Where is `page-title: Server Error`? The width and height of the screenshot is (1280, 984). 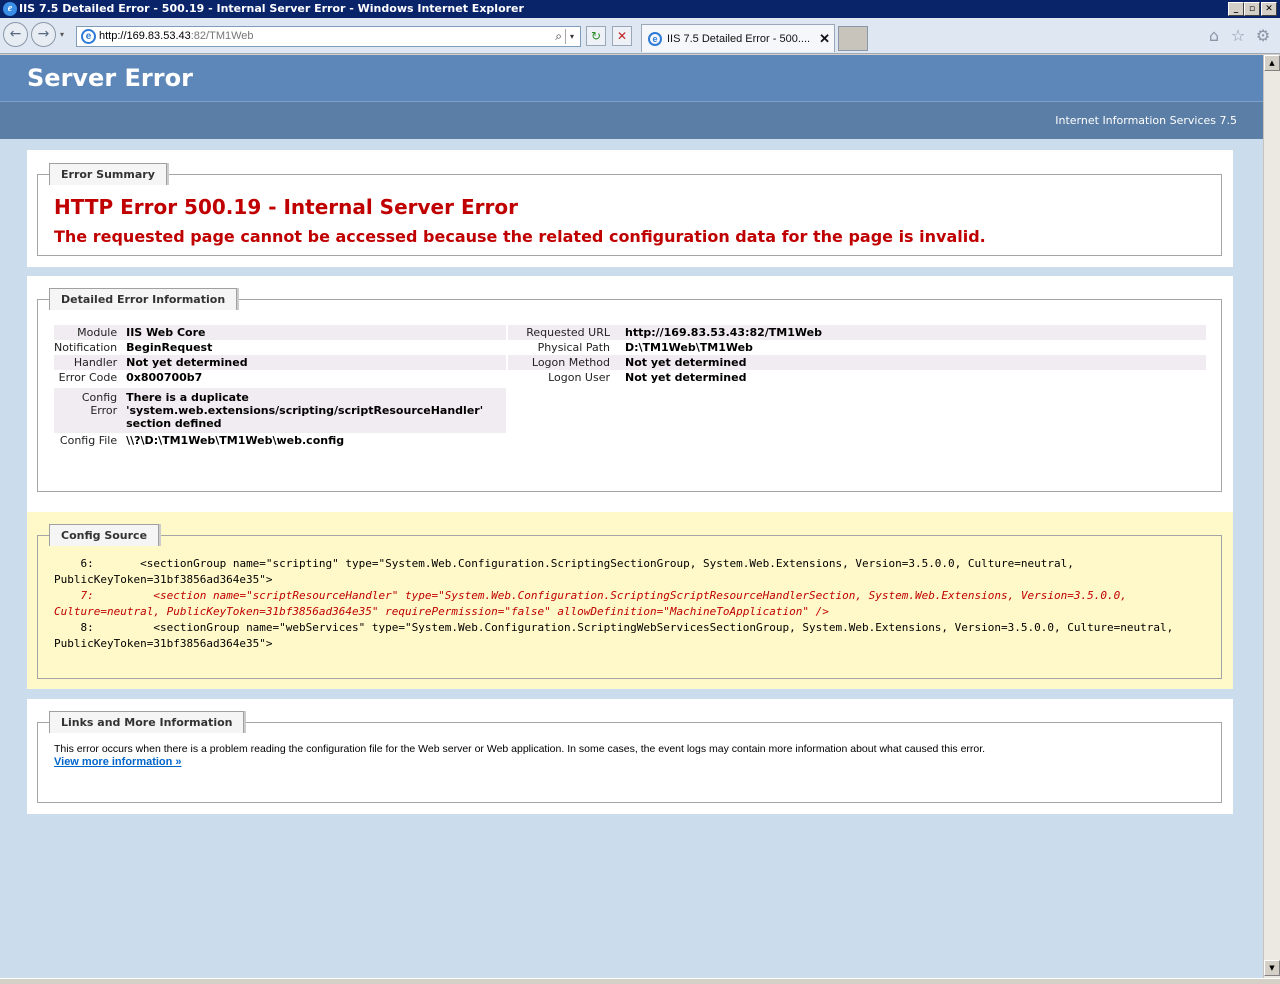 page-title: Server Error is located at coordinates (110, 78).